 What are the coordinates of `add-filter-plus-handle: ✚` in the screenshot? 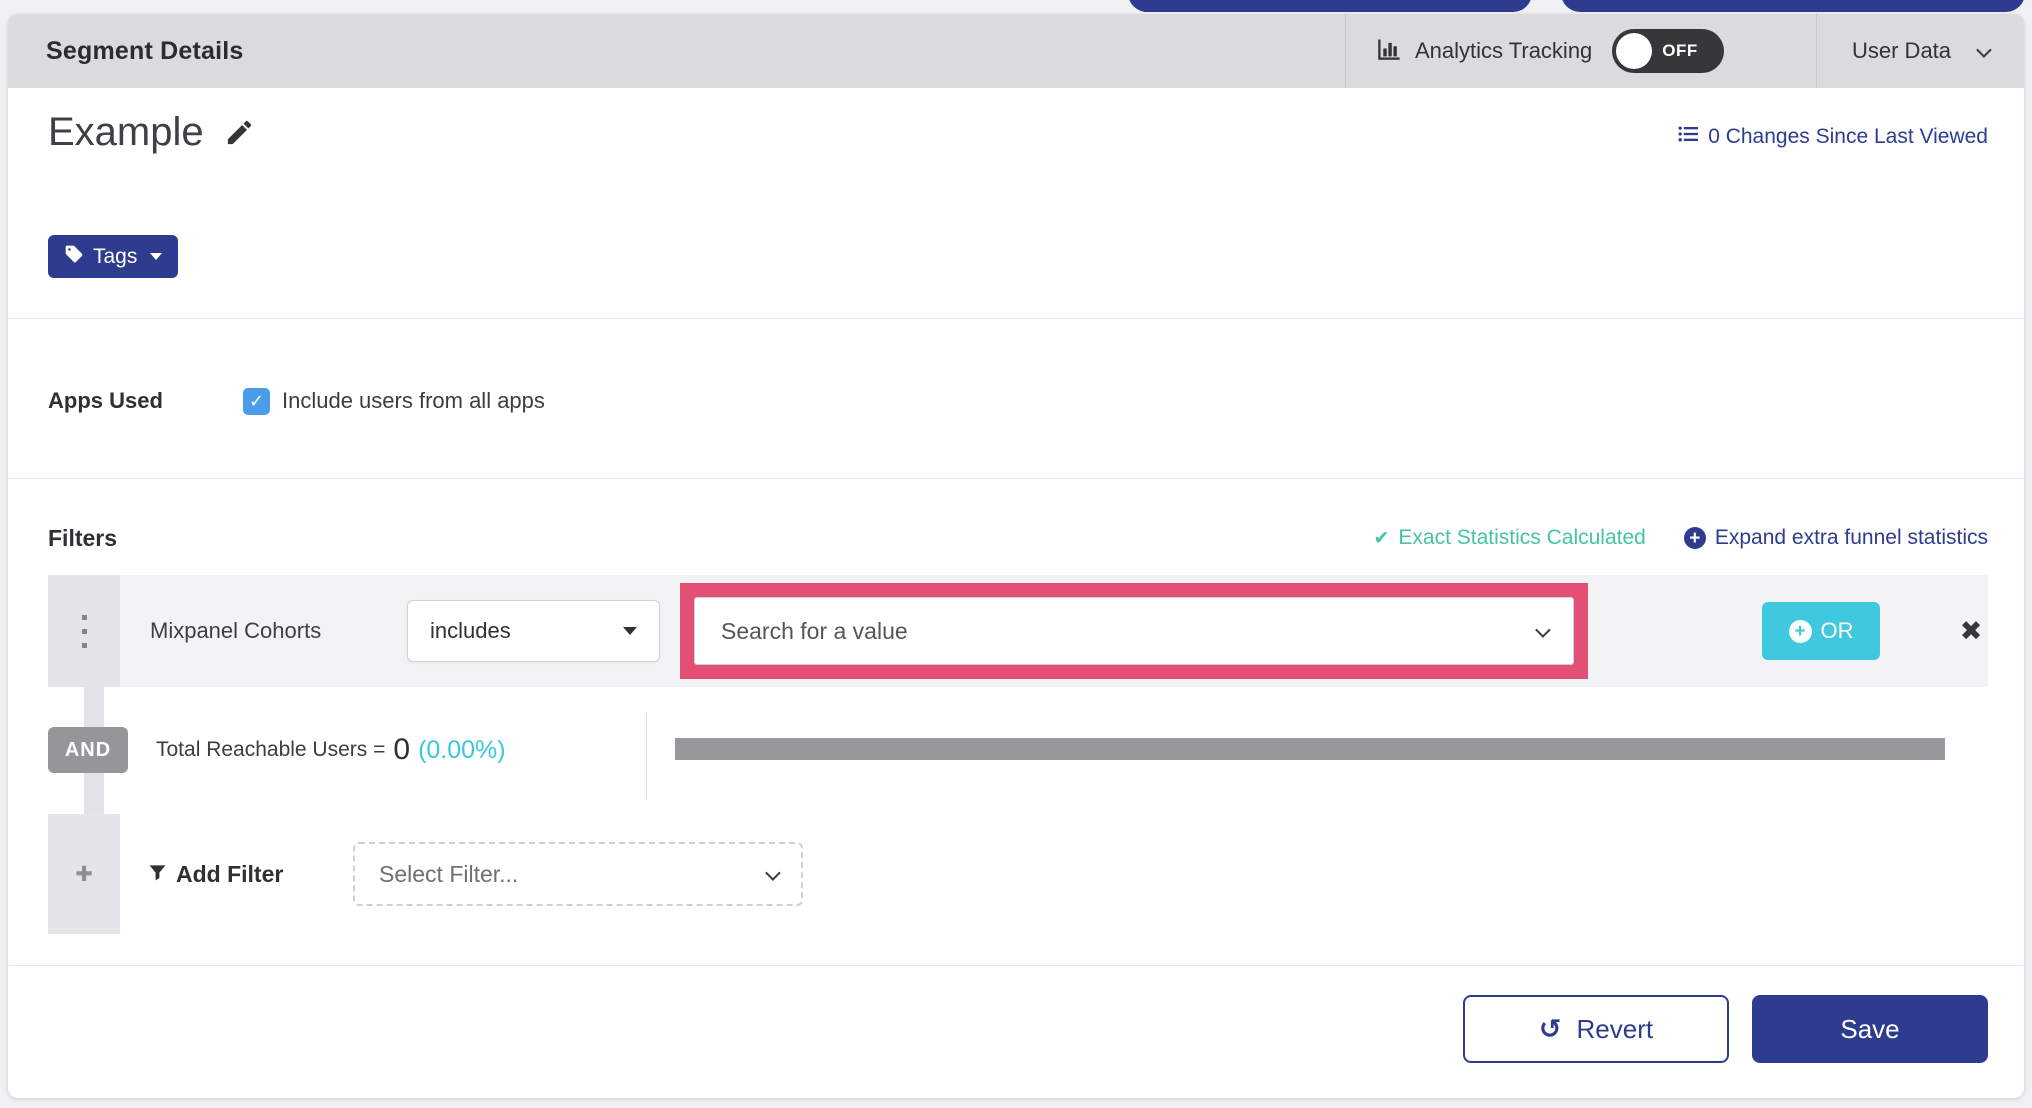 It's located at (84, 874).